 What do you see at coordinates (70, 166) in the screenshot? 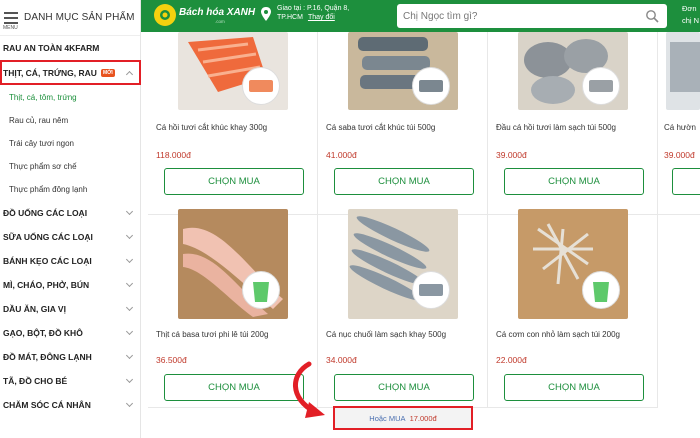
I see `sidebar-subitem-prepared: Thực phẩm sơ chế` at bounding box center [70, 166].